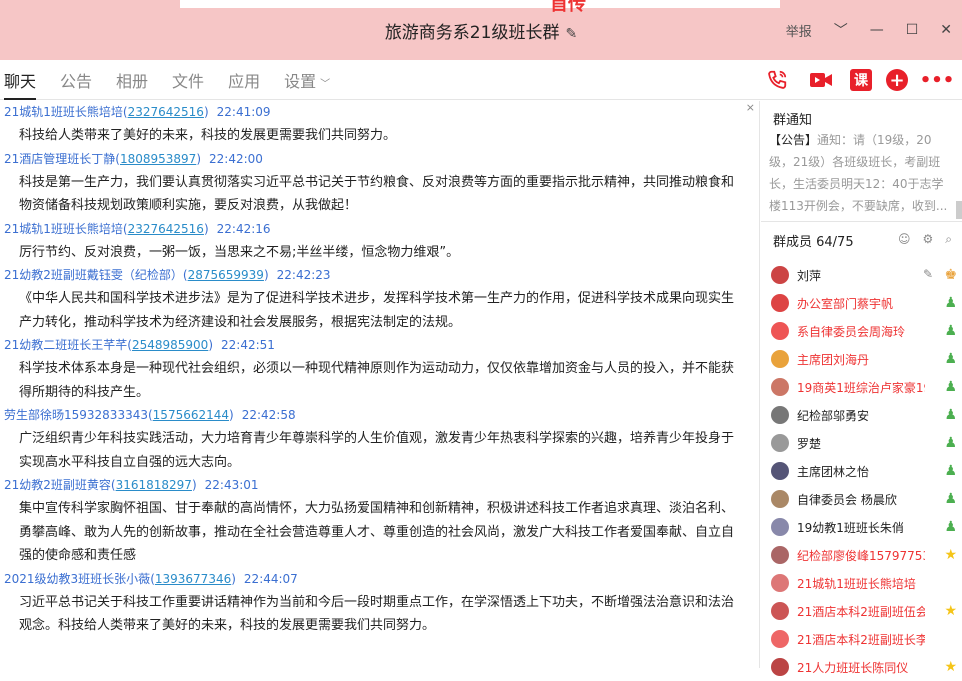  I want to click on divider, so click(861, 221).